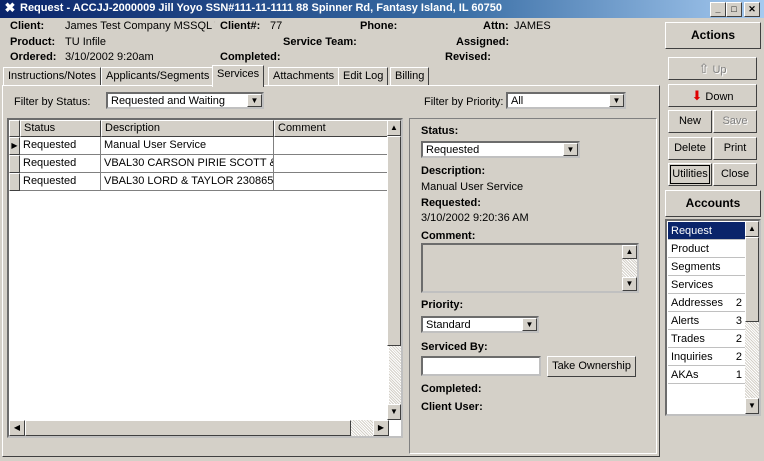 The height and width of the screenshot is (461, 764). I want to click on detail-description-label: Description:, so click(453, 171).